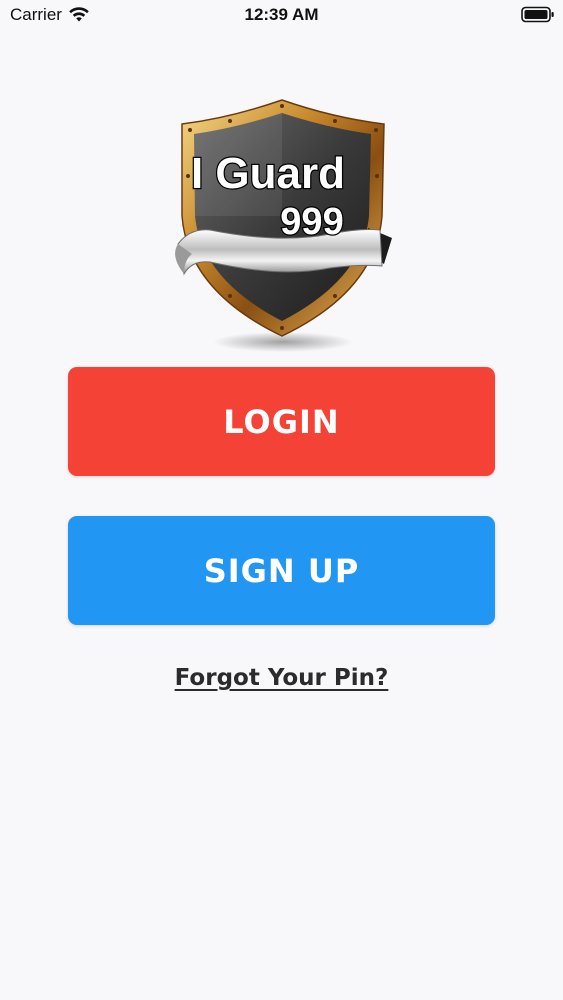 The image size is (563, 1000). I want to click on forgot-pin-link: Forgot Your Pin?, so click(282, 678).